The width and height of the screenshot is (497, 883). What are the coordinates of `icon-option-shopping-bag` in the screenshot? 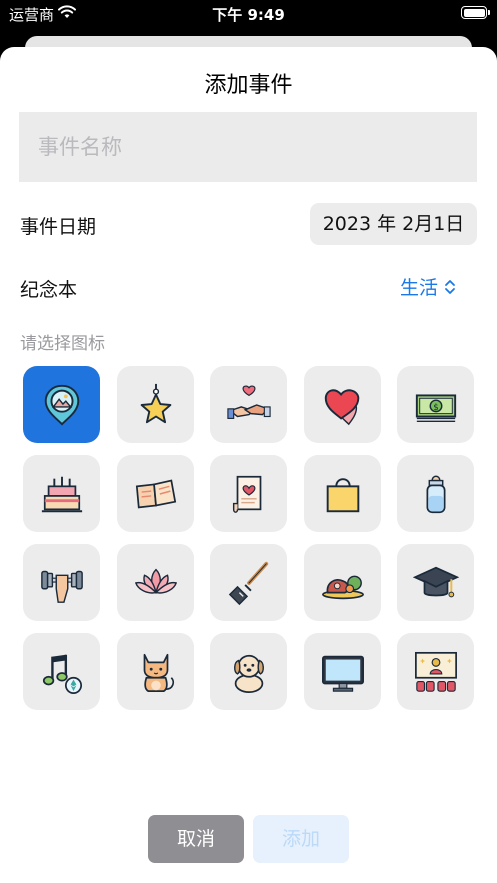 It's located at (342, 493).